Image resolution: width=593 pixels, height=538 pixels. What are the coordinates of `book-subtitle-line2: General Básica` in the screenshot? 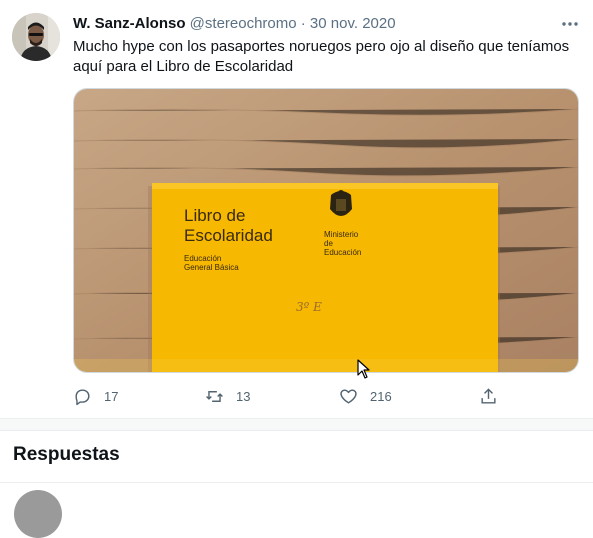 It's located at (211, 267).